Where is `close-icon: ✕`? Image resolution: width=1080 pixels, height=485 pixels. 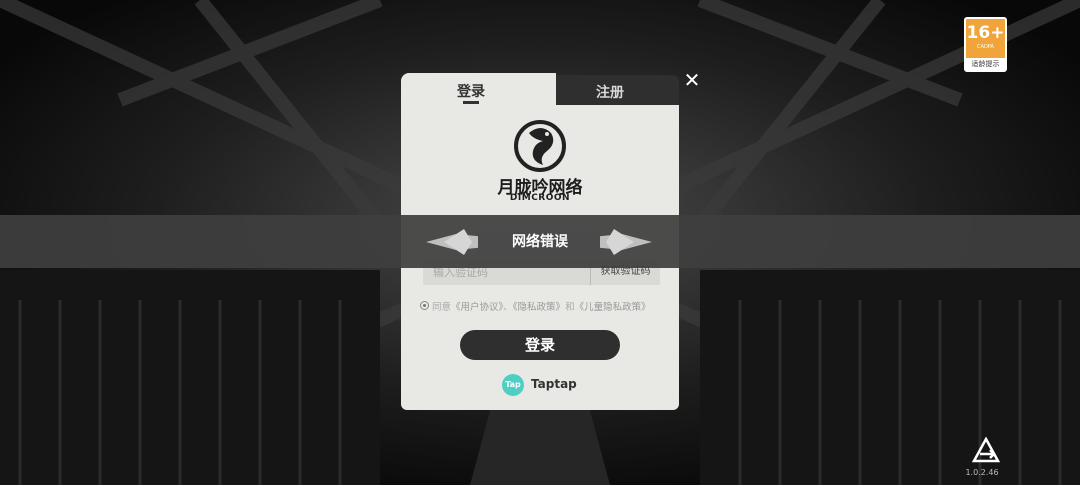
close-icon: ✕ is located at coordinates (692, 80).